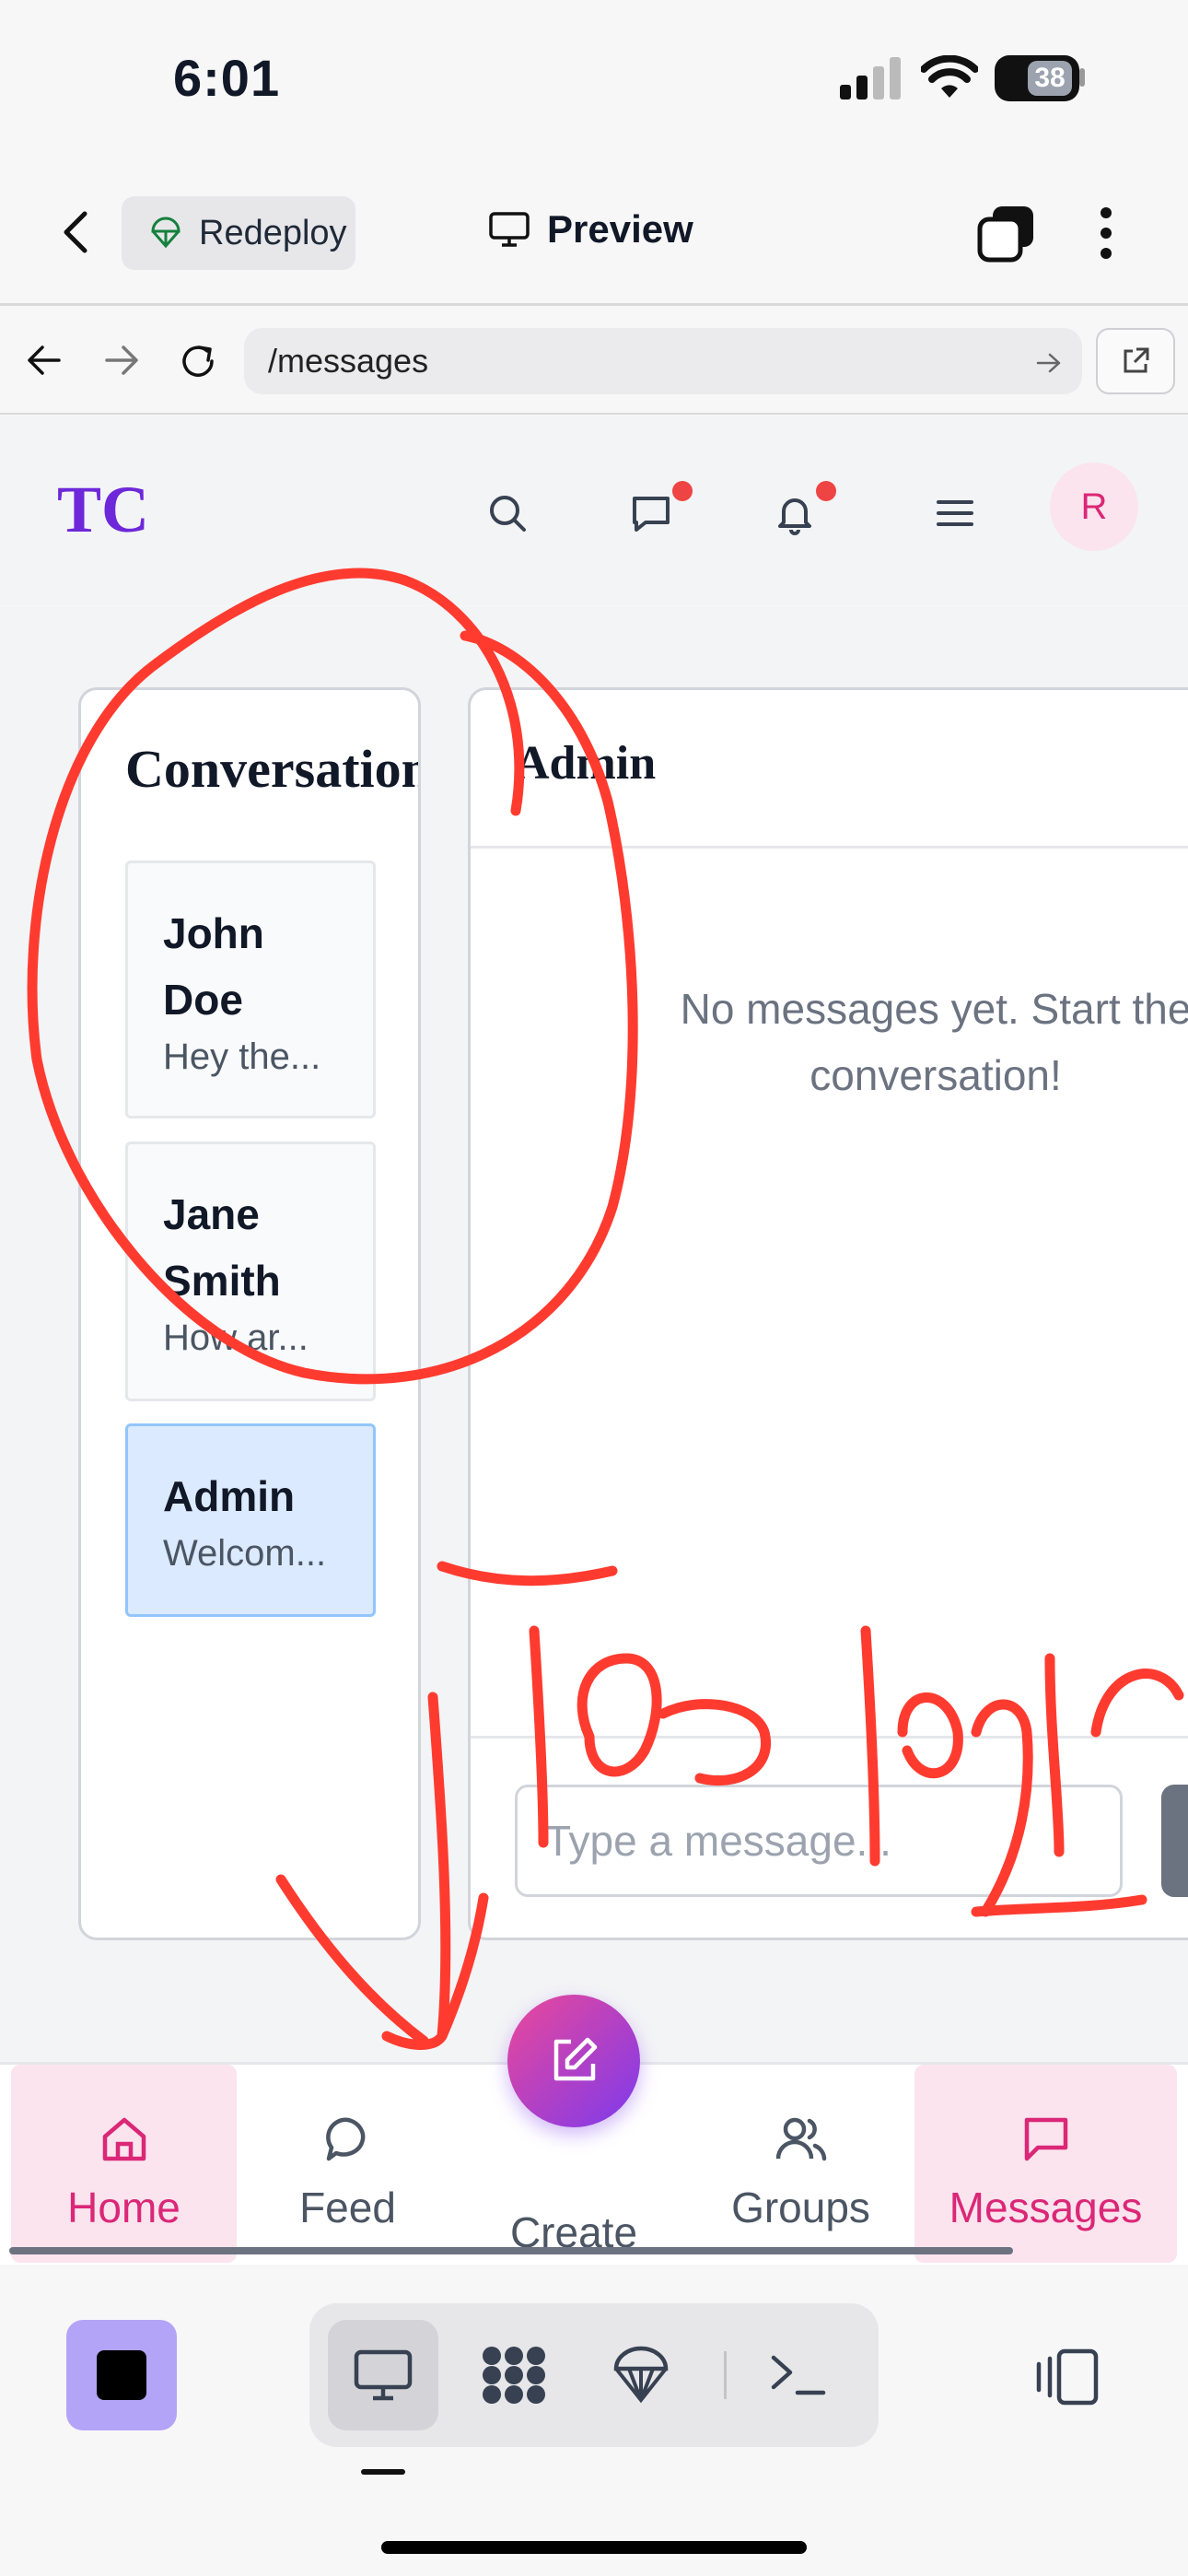 The width and height of the screenshot is (1188, 2576). I want to click on more-vertical-icon, so click(1106, 233).